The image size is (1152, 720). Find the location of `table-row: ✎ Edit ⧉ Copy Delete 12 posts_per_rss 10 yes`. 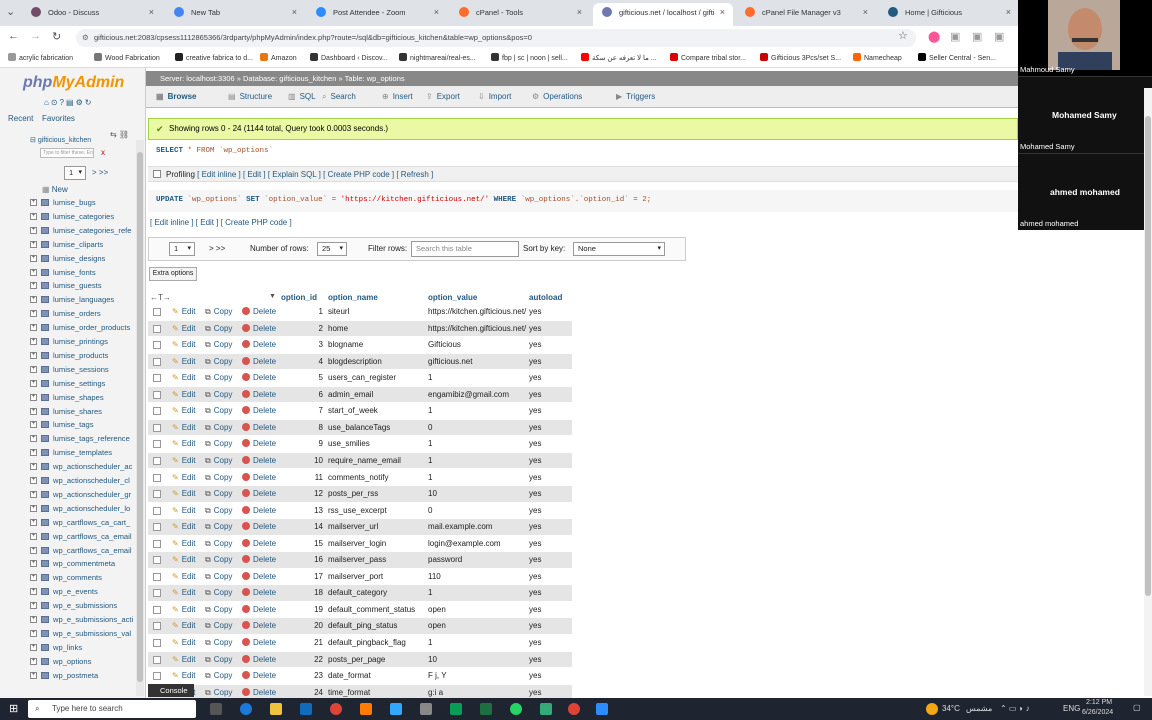

table-row: ✎ Edit ⧉ Copy Delete 12 posts_per_rss 10 yes is located at coordinates (360, 494).